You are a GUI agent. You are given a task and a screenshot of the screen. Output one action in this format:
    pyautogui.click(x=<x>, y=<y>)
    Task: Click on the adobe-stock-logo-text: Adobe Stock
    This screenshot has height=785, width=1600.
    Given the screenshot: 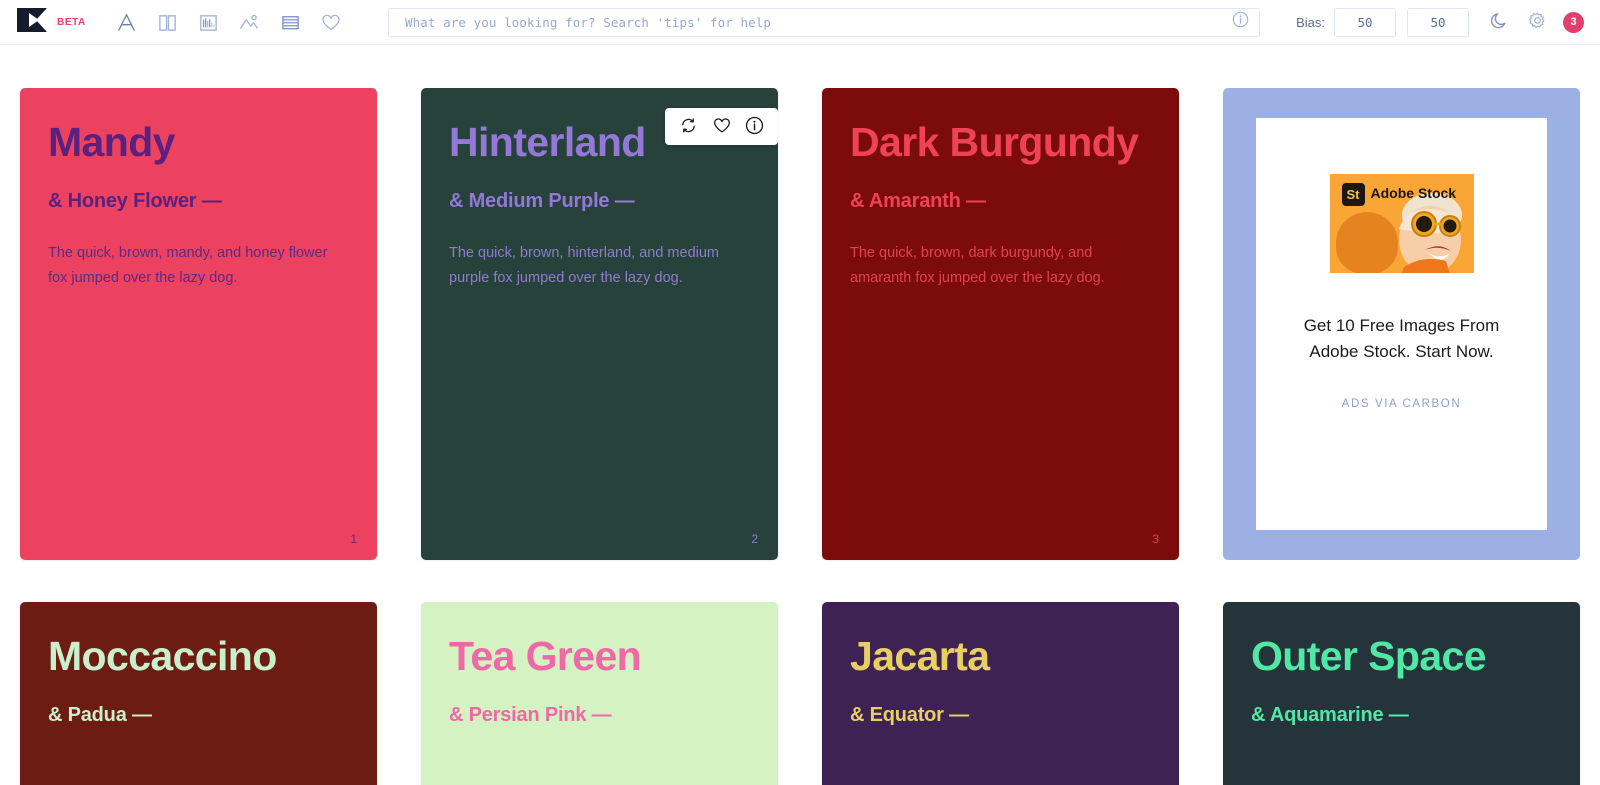 What is the action you would take?
    pyautogui.click(x=1413, y=193)
    